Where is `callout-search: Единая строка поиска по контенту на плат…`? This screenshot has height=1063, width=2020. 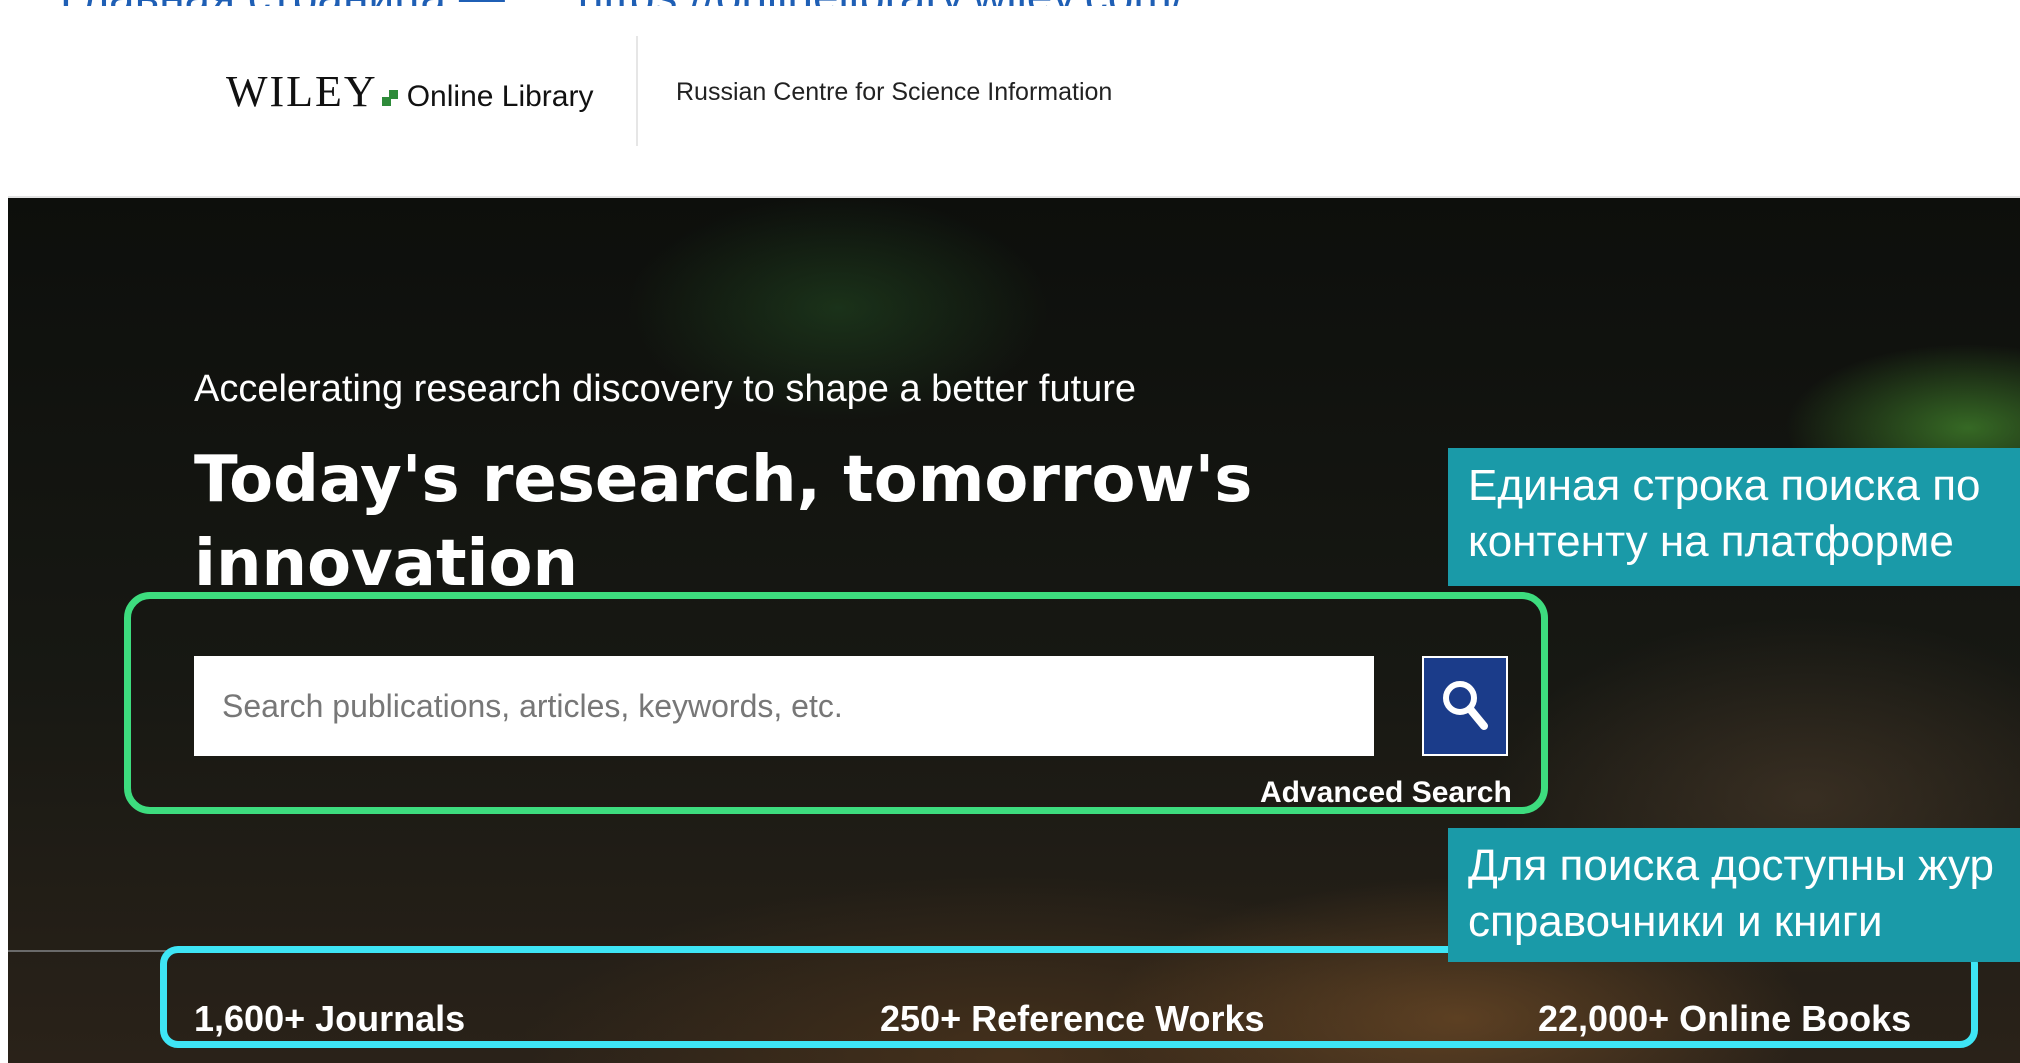 callout-search: Единая строка поиска по контенту на плат… is located at coordinates (1734, 517).